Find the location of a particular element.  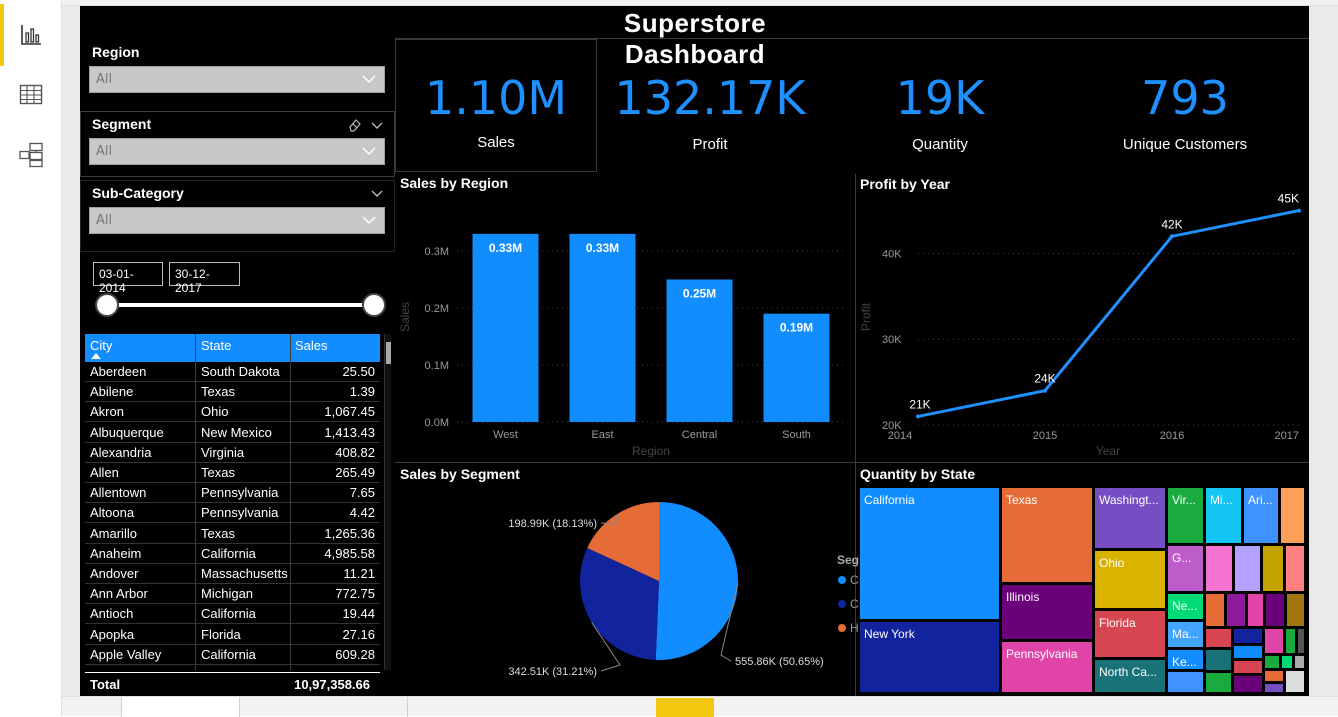

page-nav-area is located at coordinates (92, 707).